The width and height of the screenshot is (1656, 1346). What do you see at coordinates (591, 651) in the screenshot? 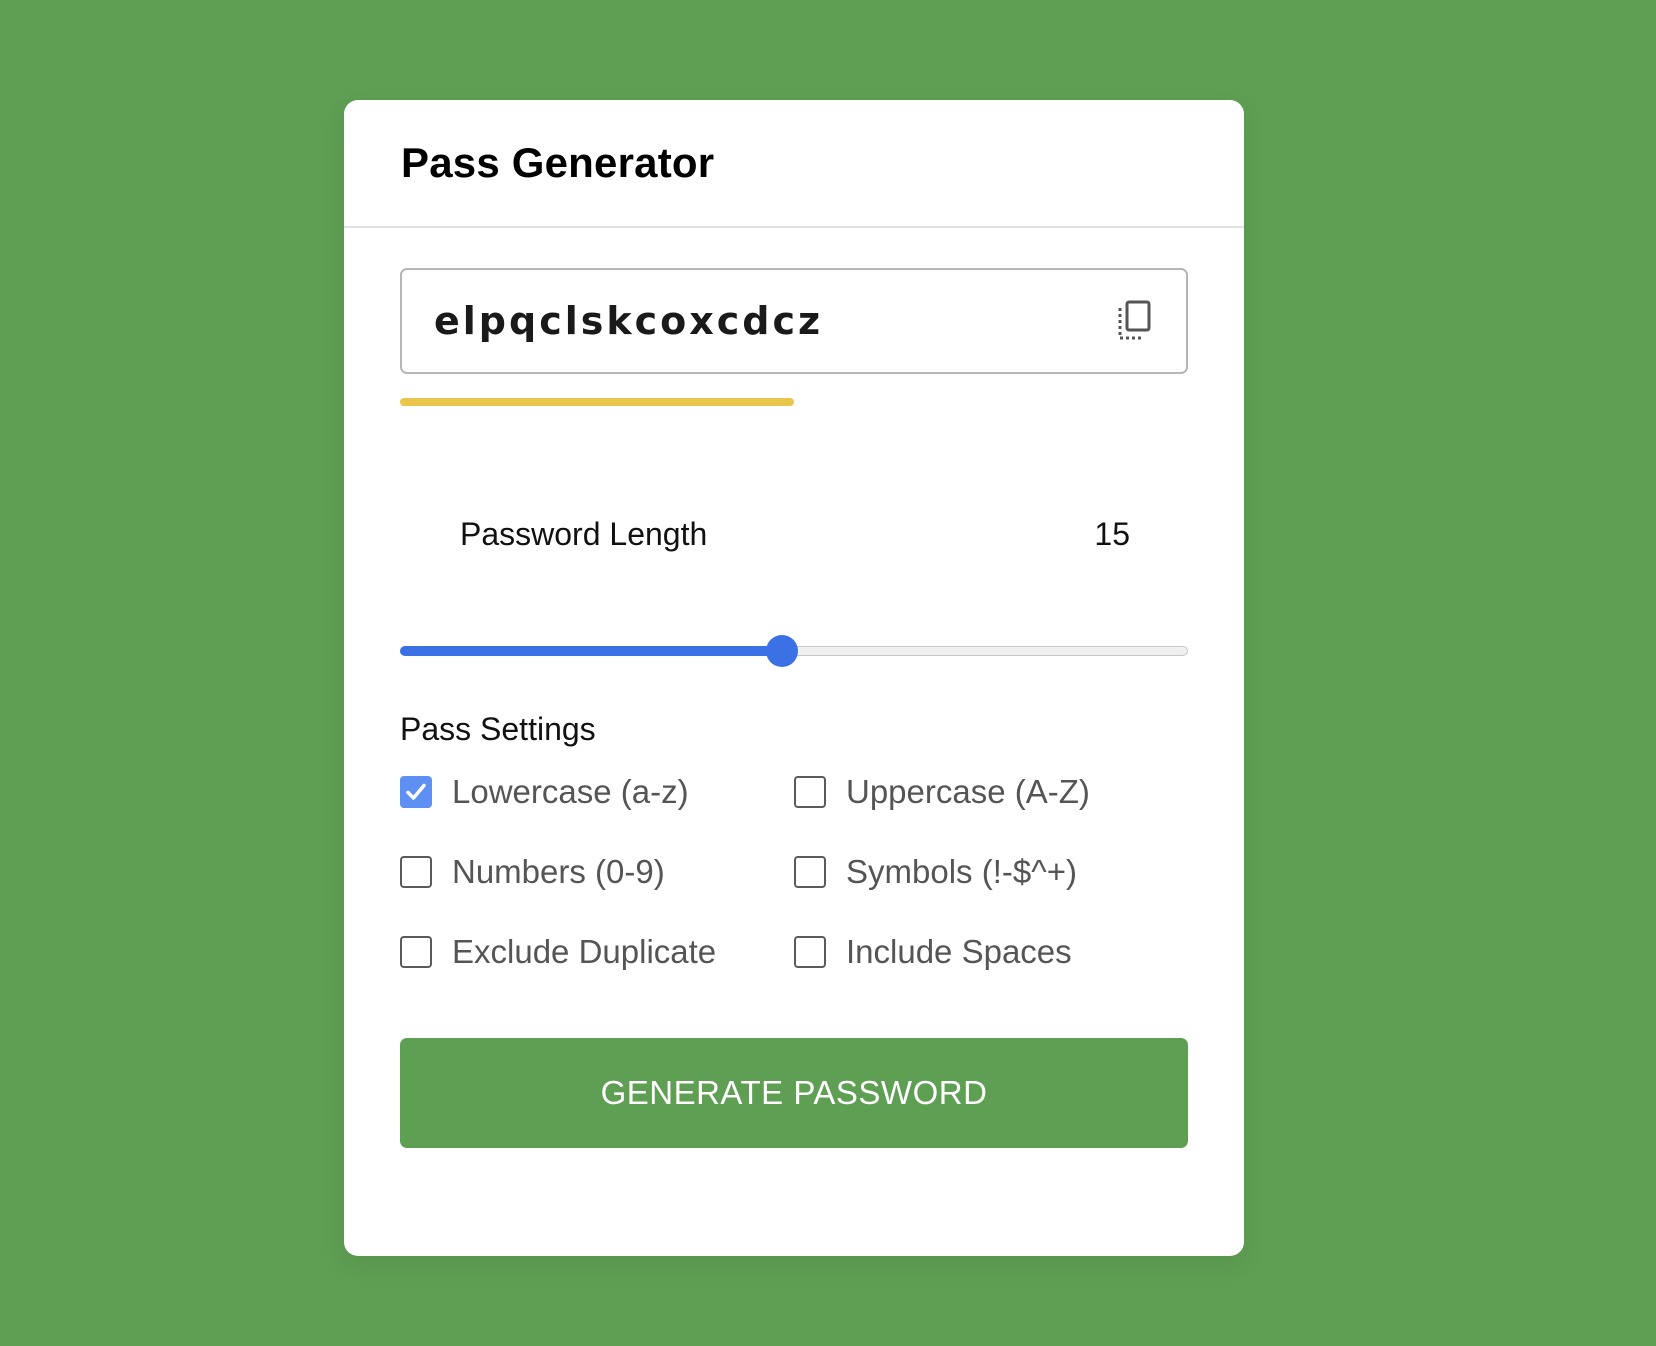
I see `slider-fill` at bounding box center [591, 651].